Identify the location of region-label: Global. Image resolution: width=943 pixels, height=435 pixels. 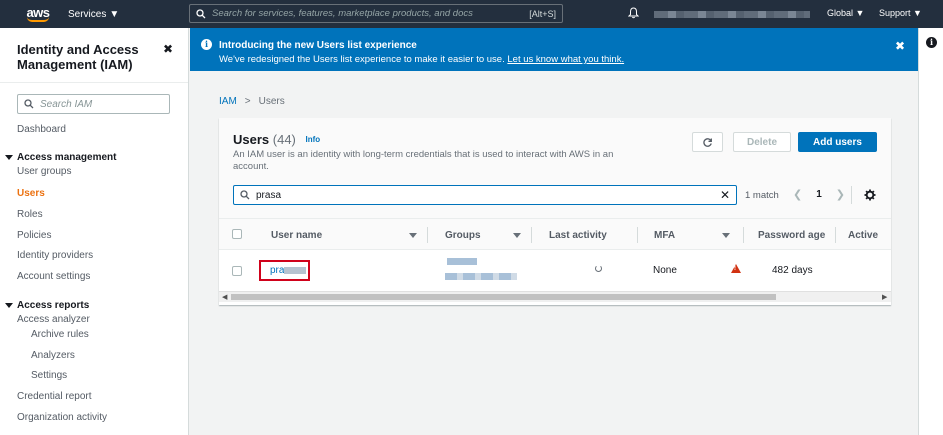
(840, 13).